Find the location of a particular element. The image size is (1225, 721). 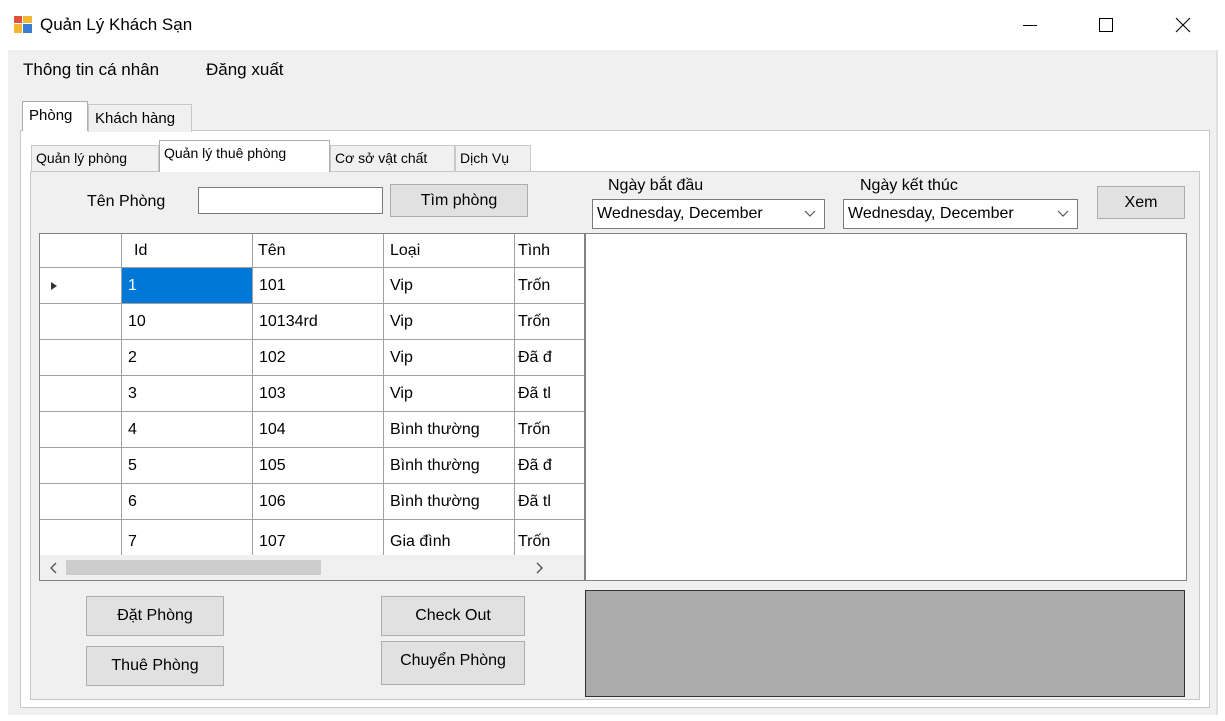

room-name-input is located at coordinates (290, 200).